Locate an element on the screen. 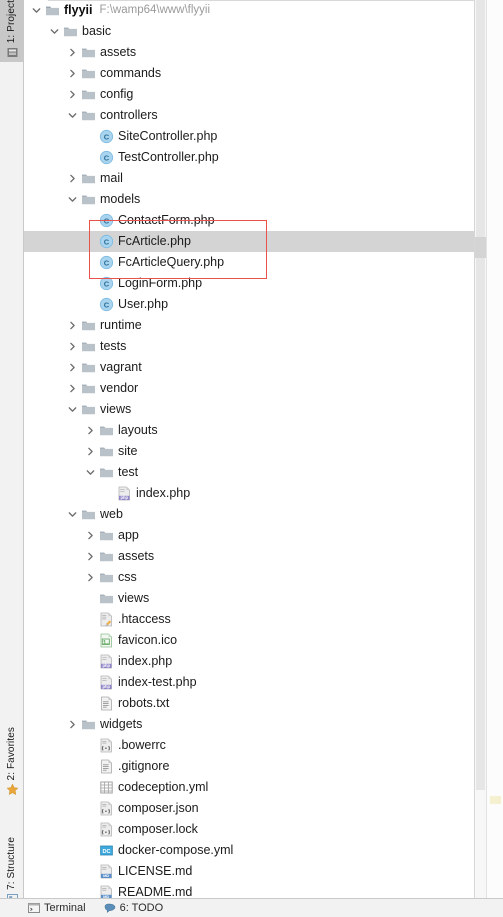 This screenshot has width=503, height=917. tree-scrollbar-thumb is located at coordinates (480, 395).